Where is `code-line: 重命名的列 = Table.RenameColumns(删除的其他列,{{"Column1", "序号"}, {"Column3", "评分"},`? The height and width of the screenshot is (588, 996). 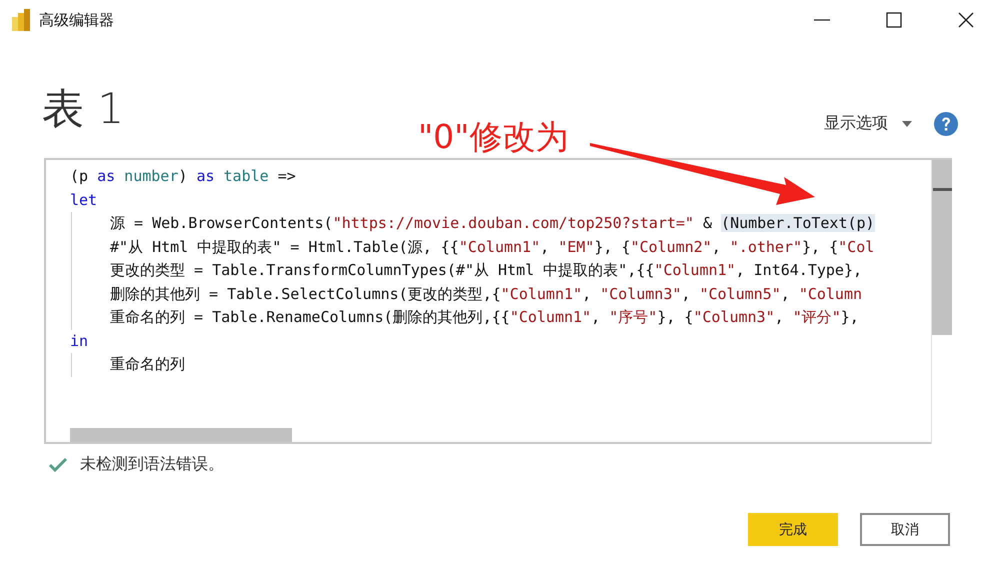 code-line: 重命名的列 = Table.RenameColumns(删除的其他列,{{"Column1", "序号"}, {"Column3", "评分"}, is located at coordinates (484, 317).